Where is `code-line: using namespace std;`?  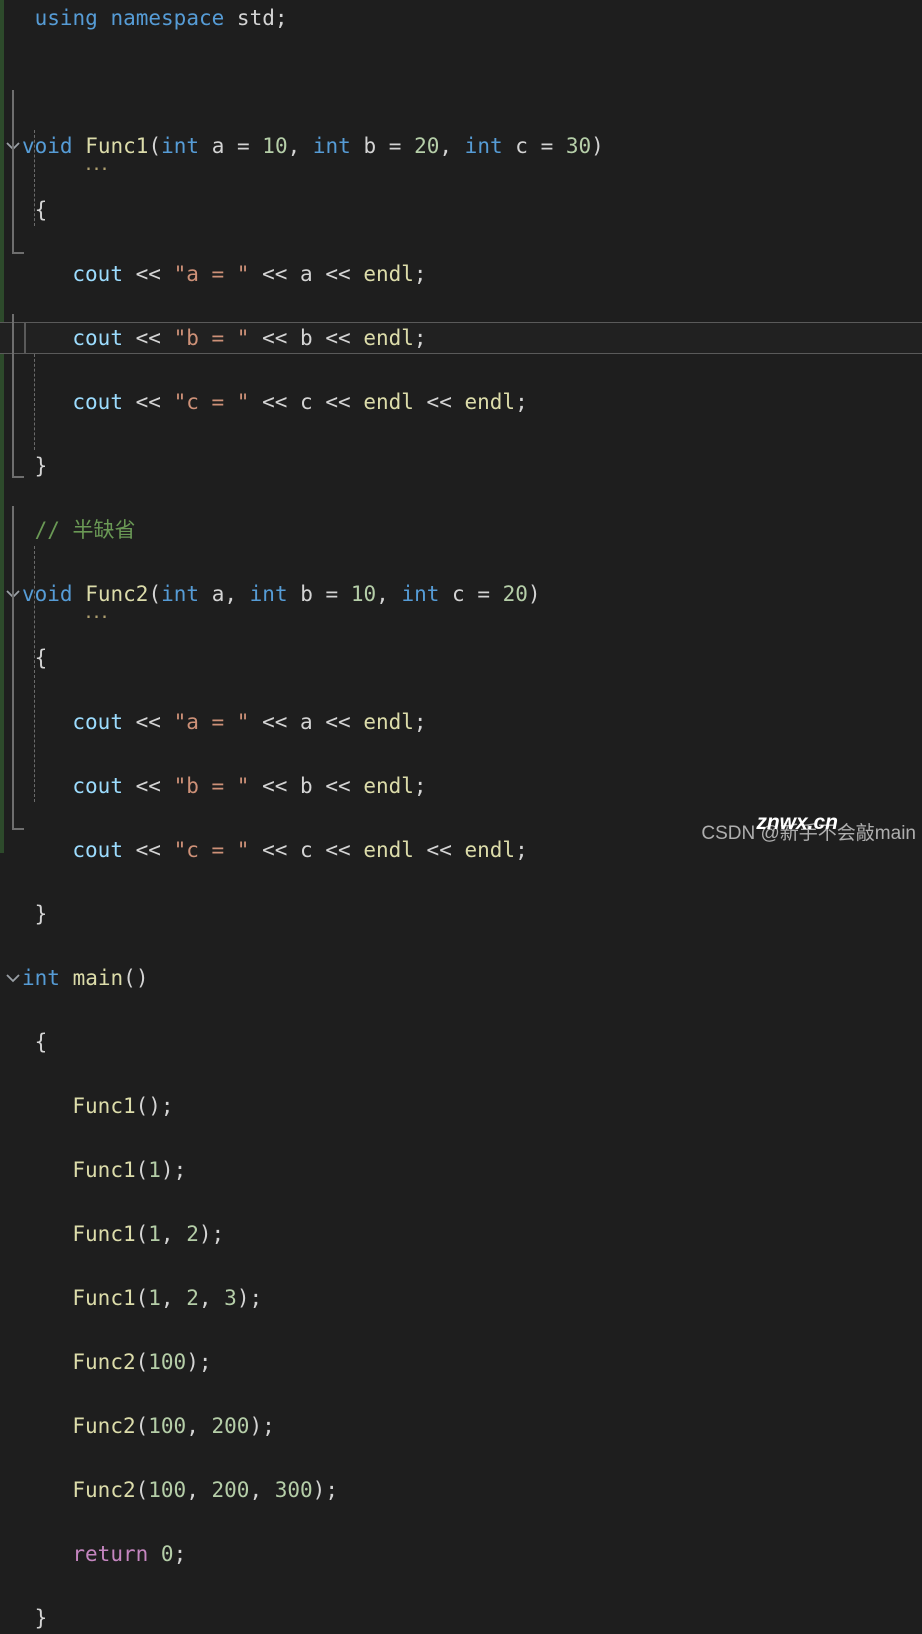 code-line: using namespace std; is located at coordinates (461, 18).